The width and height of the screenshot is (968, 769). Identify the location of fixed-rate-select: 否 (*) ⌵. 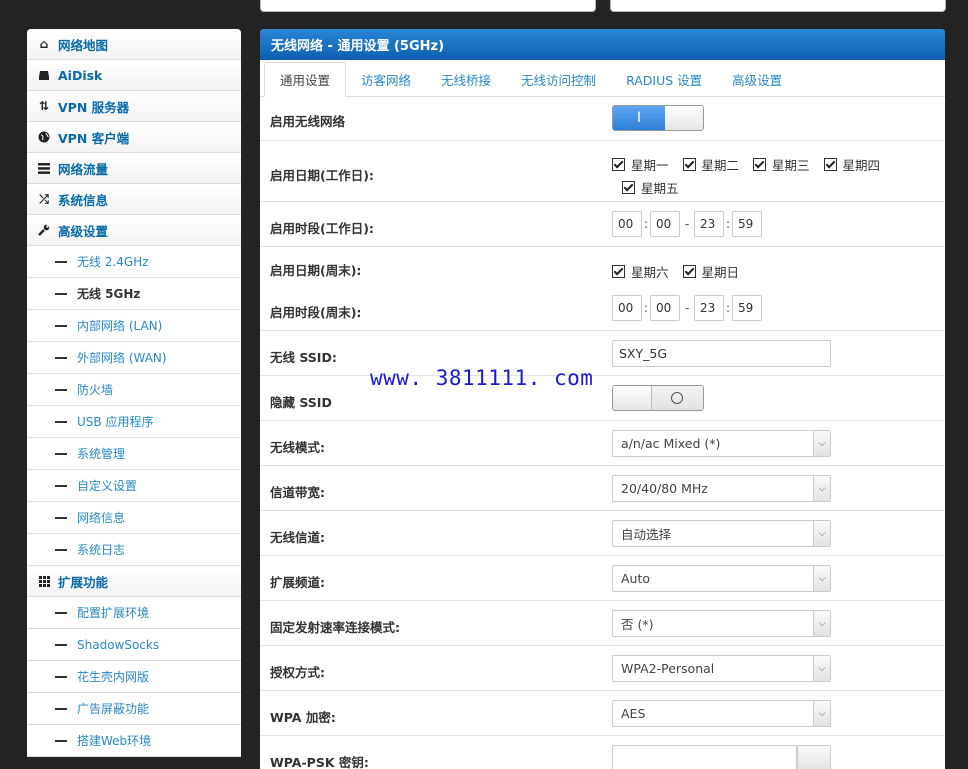
(721, 623).